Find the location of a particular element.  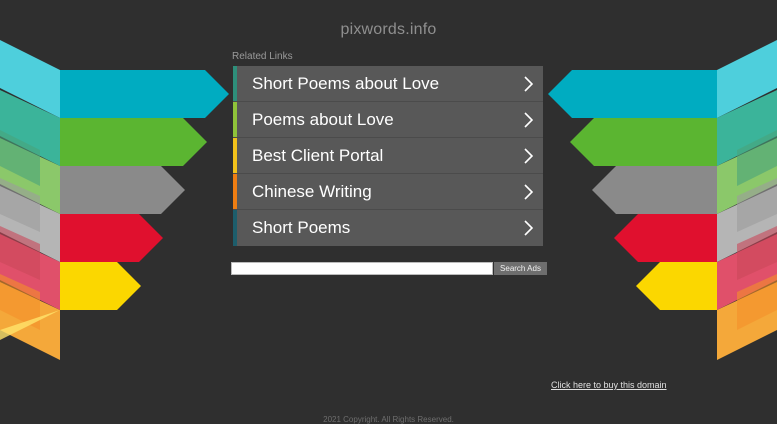

related-link: Poems about Love is located at coordinates (388, 120).